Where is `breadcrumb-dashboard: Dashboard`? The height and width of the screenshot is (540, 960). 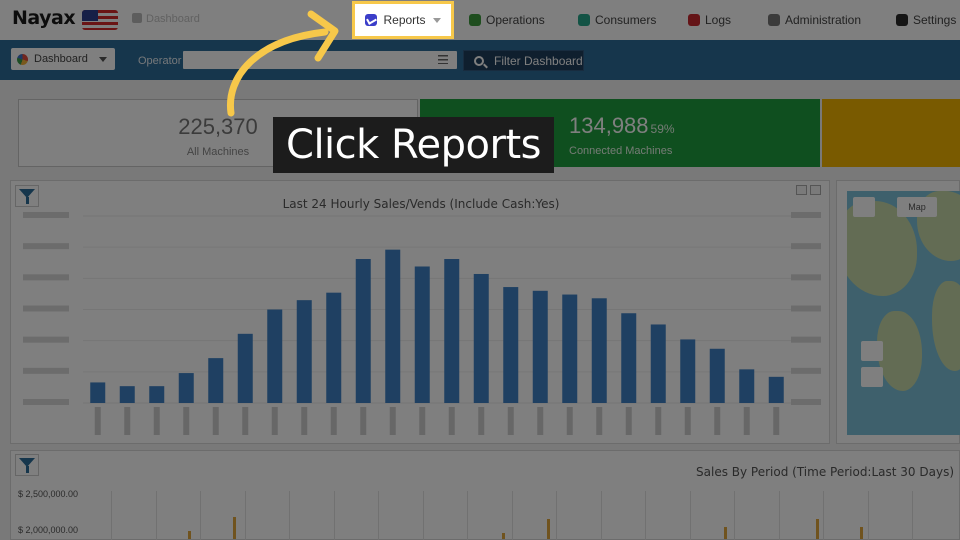
breadcrumb-dashboard: Dashboard is located at coordinates (173, 19).